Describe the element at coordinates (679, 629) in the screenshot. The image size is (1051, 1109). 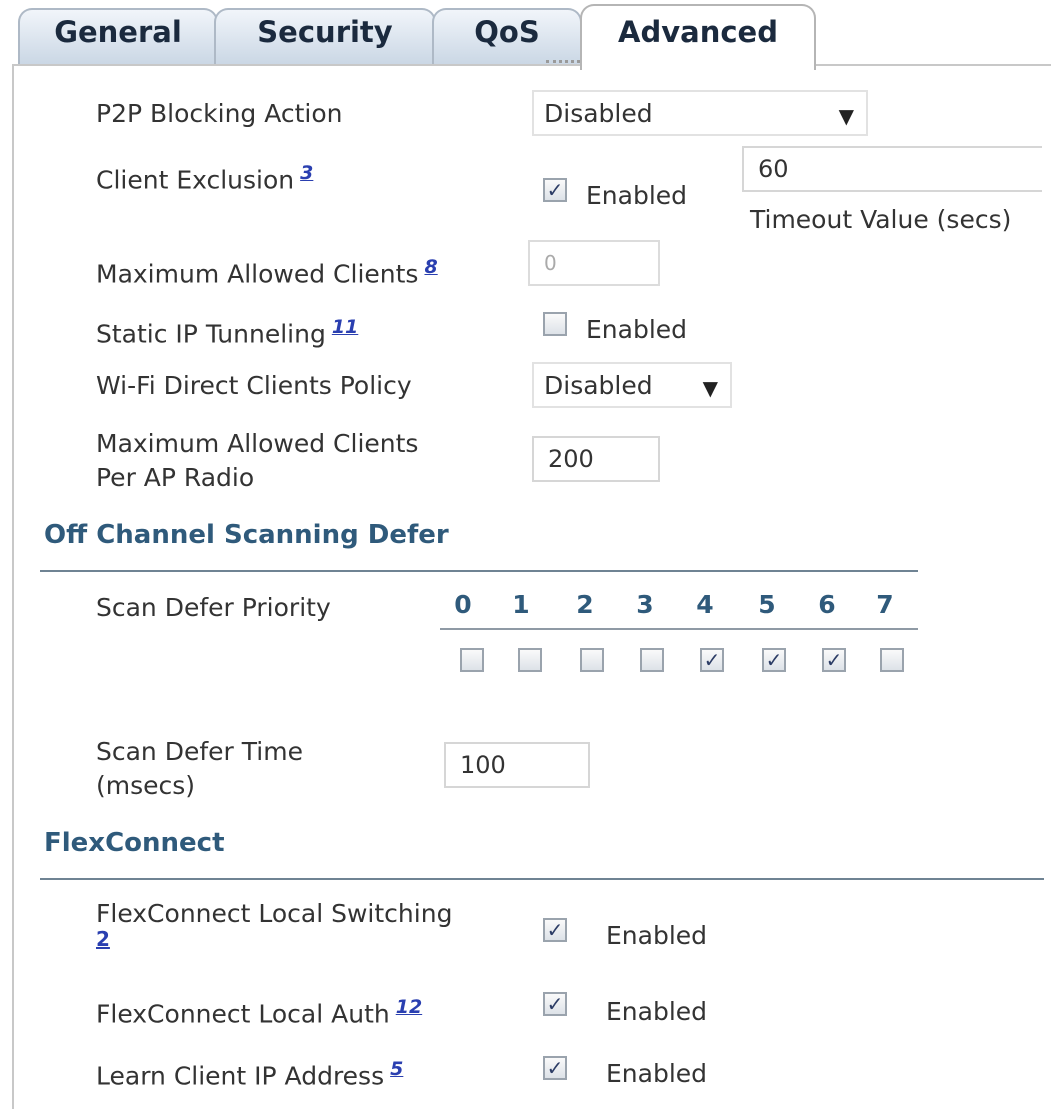
I see `priority-divider` at that location.